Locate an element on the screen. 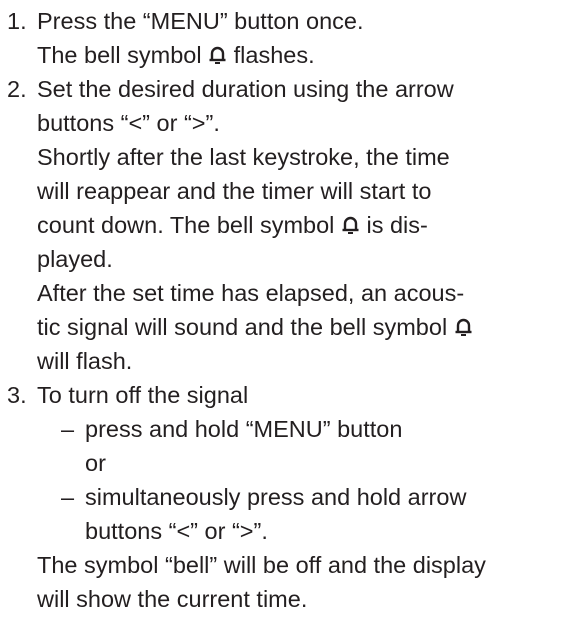 Image resolution: width=582 pixels, height=637 pixels. option-or-text: or is located at coordinates (95, 463).